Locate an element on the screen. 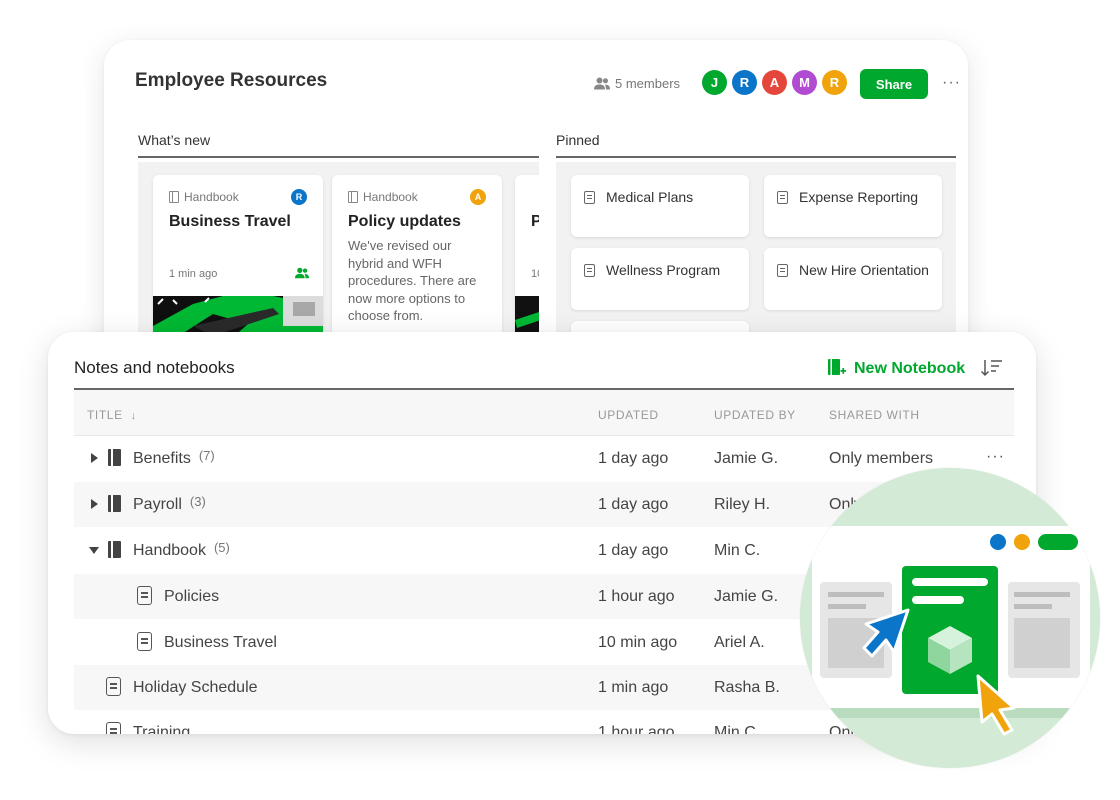  row-title: Training is located at coordinates (162, 729).